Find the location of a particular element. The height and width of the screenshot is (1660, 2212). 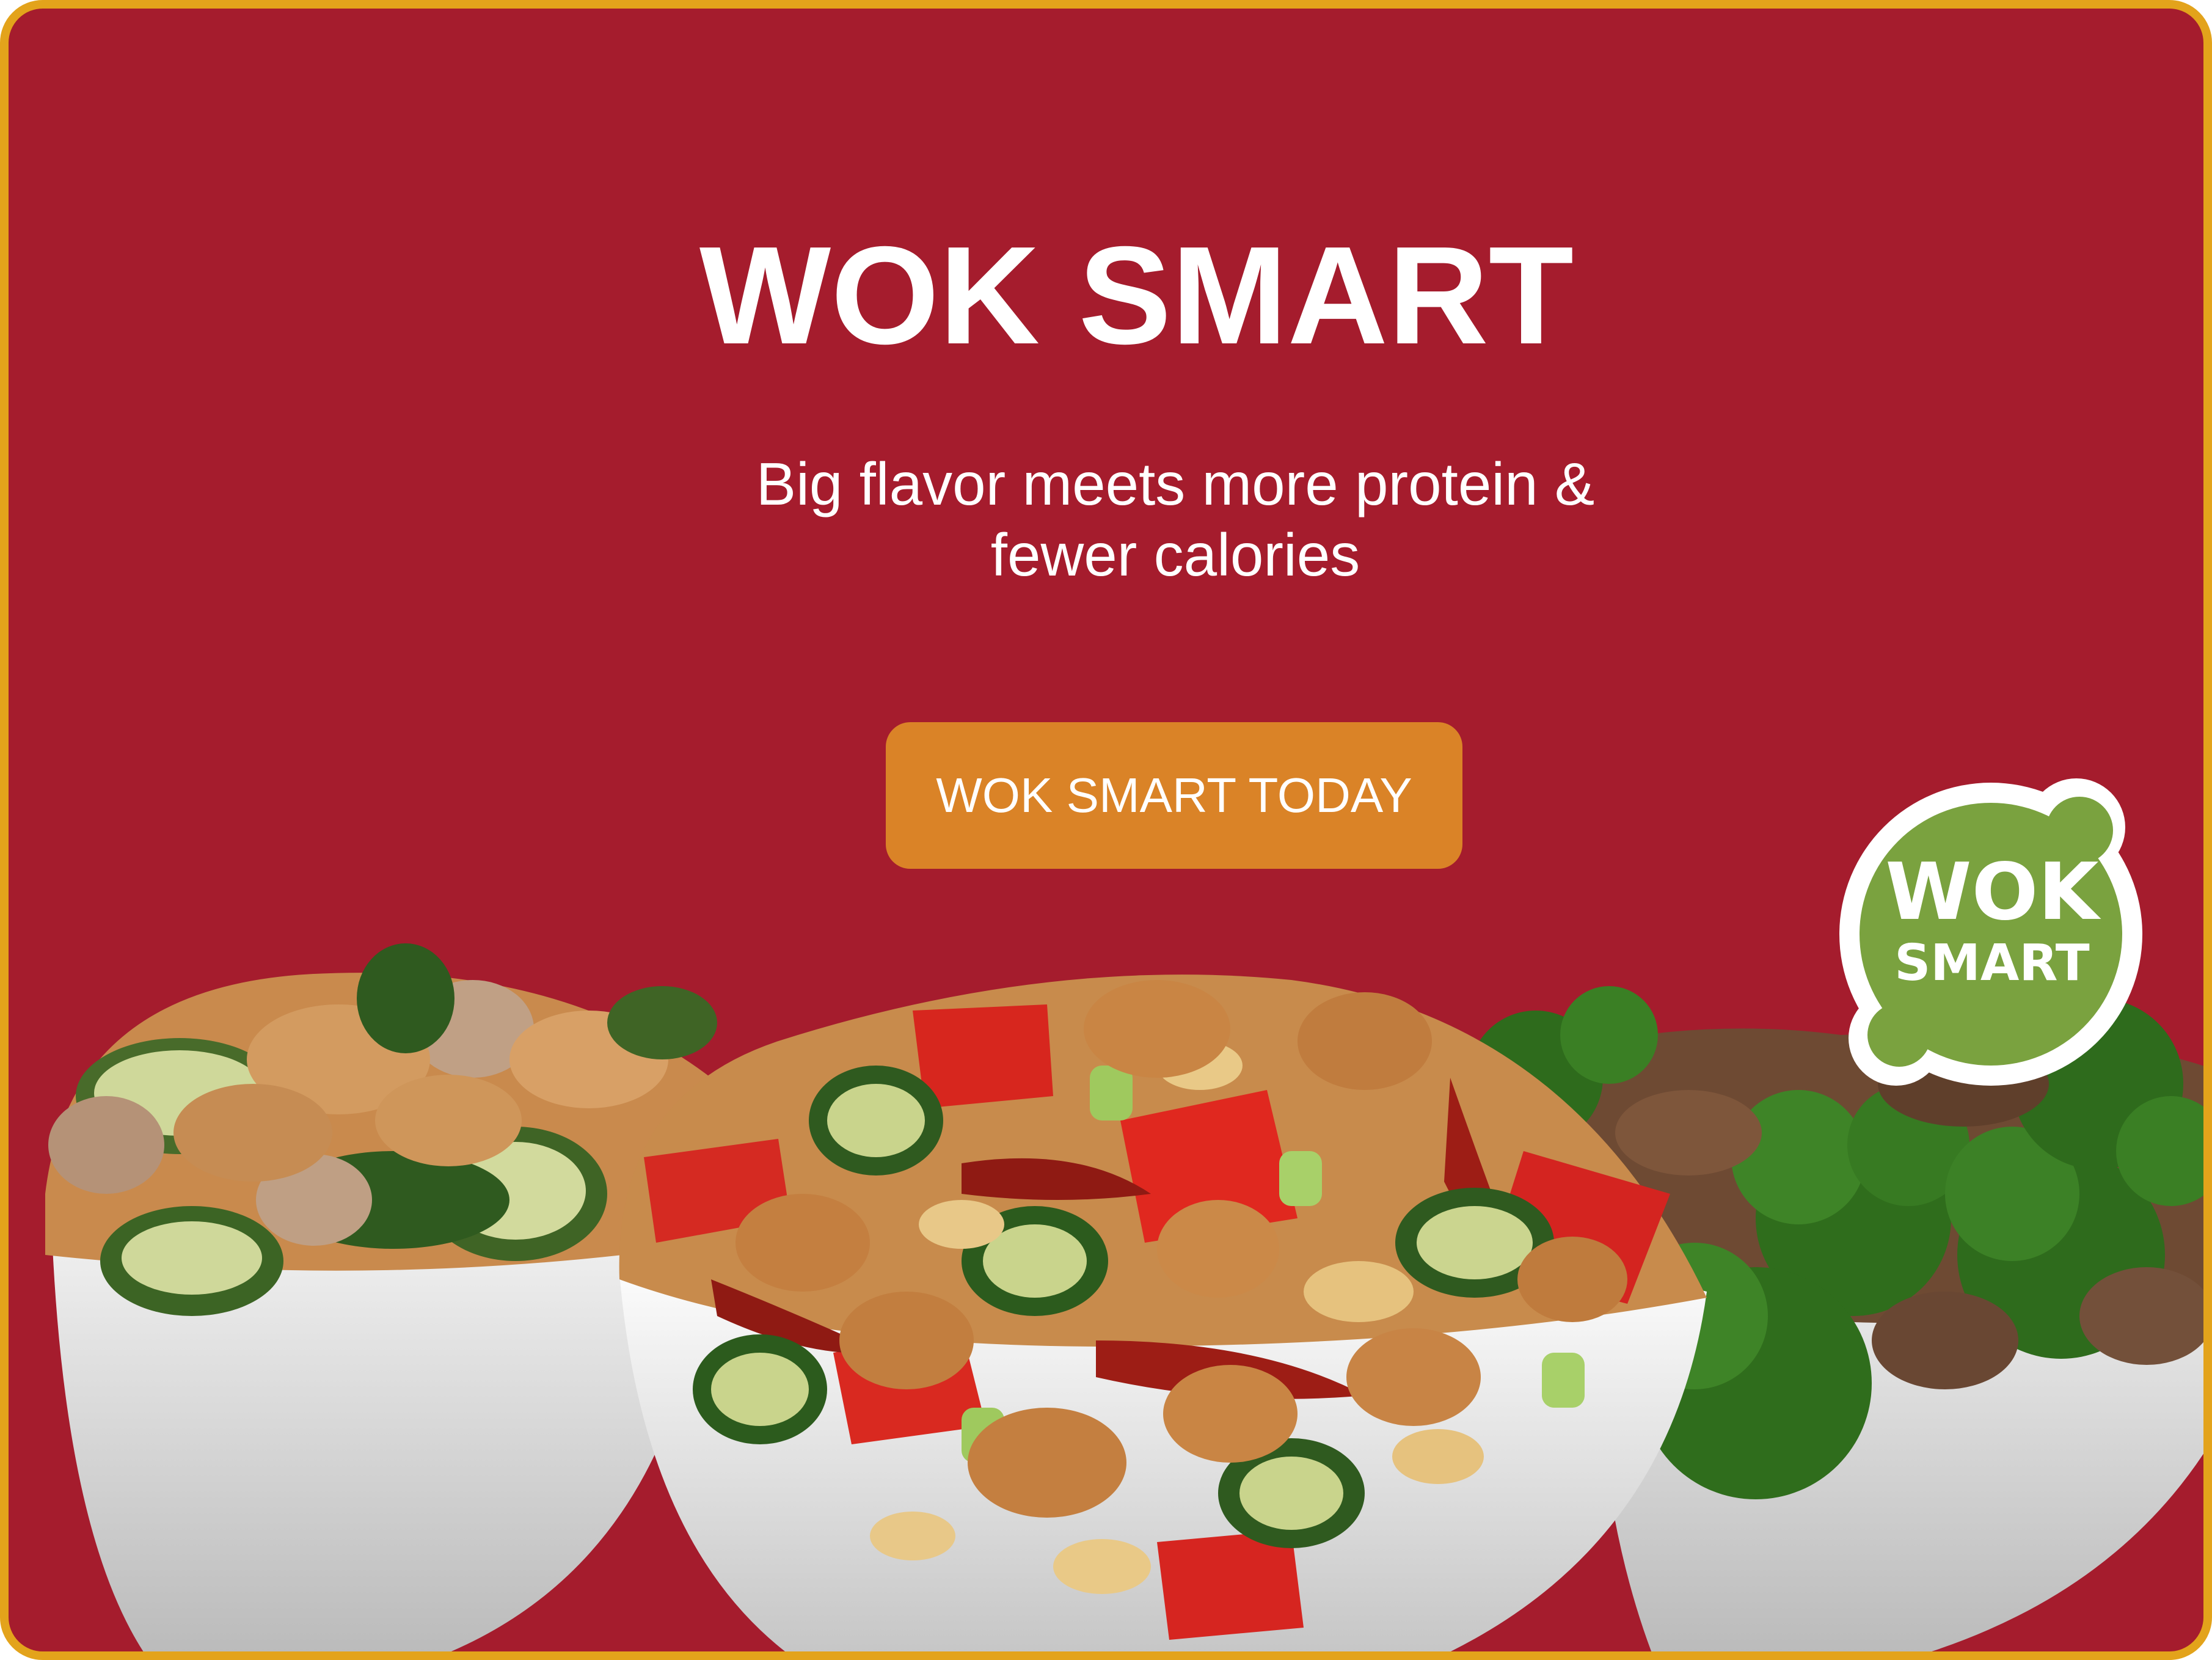

page-title: WOK SMART is located at coordinates (1136, 295).